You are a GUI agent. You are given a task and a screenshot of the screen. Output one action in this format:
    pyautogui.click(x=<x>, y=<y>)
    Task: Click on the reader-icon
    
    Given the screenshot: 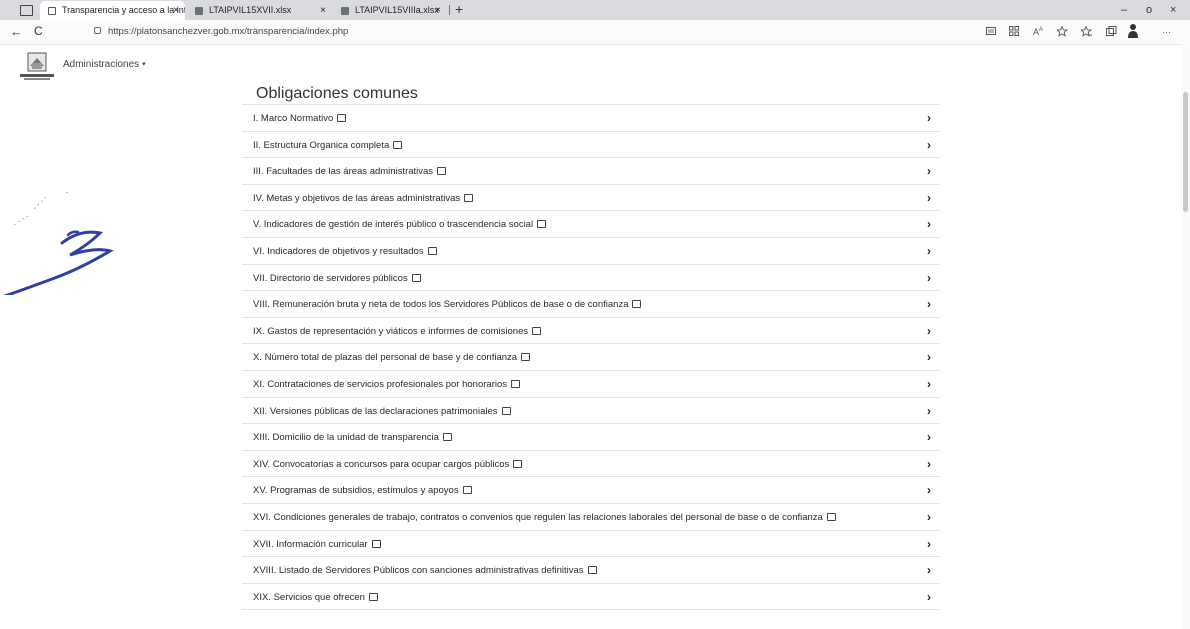 What is the action you would take?
    pyautogui.click(x=991, y=31)
    